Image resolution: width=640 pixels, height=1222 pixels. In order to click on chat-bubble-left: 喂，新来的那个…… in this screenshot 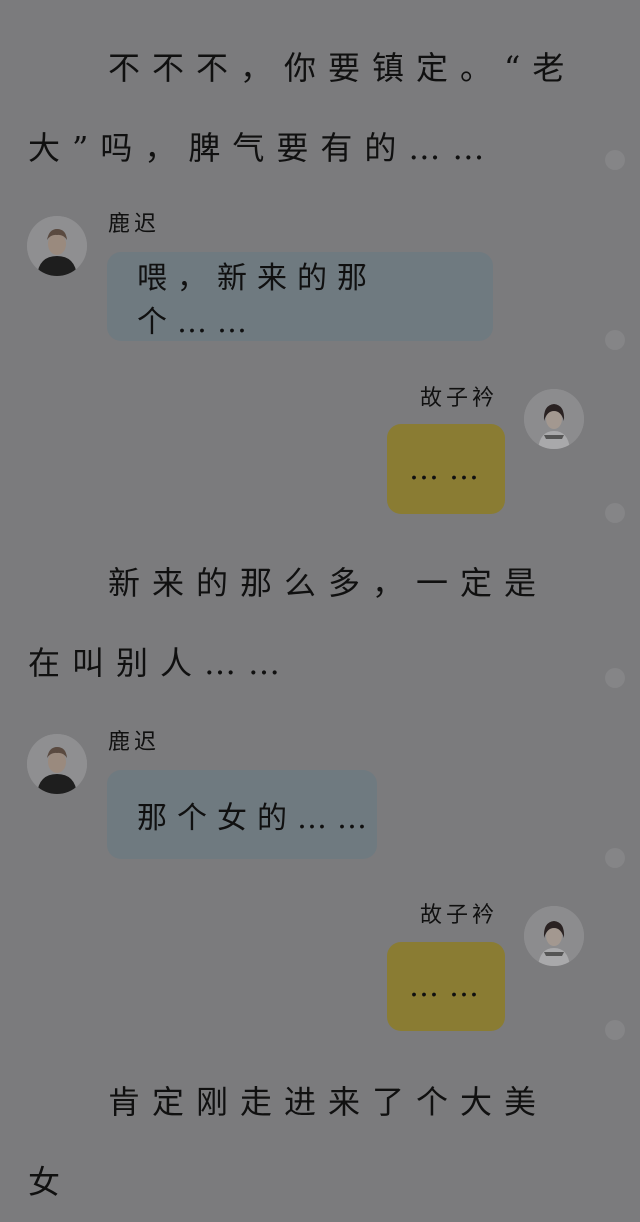, I will do `click(300, 296)`.